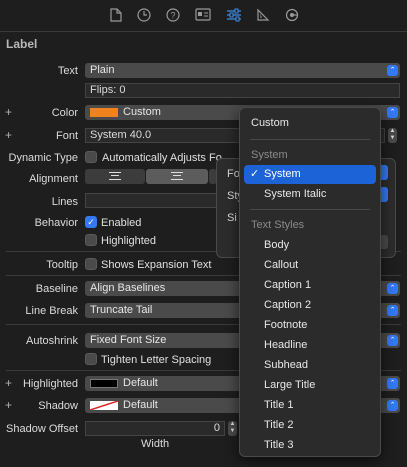 The height and width of the screenshot is (467, 407). I want to click on checkmark-icon: ✓, so click(255, 174).